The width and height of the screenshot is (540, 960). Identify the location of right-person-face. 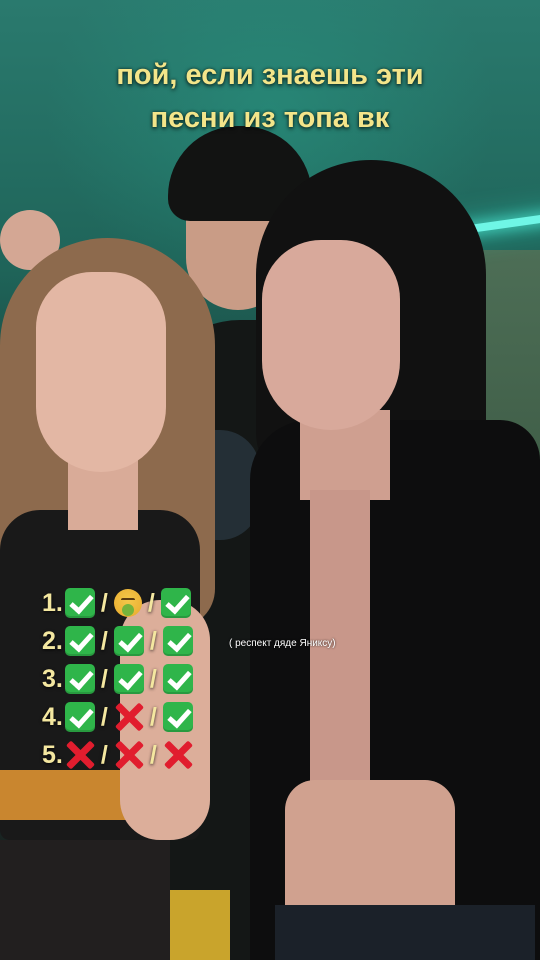
(331, 335).